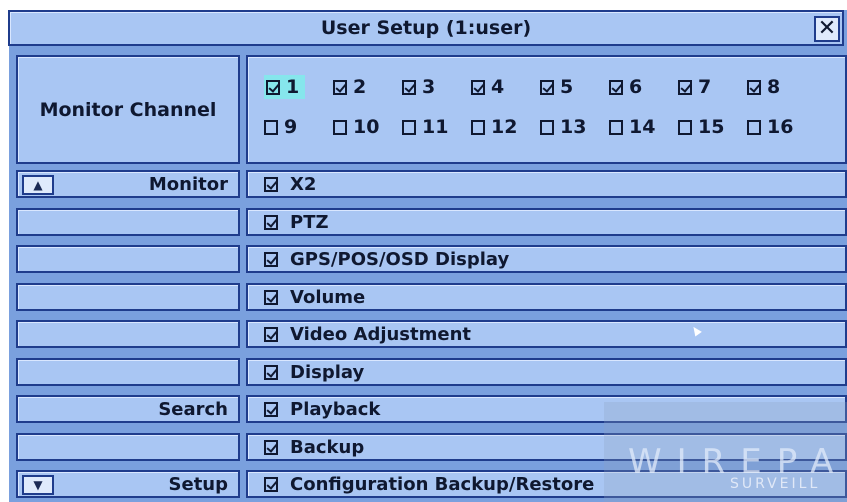 Image resolution: width=847 pixels, height=502 pixels. I want to click on close-button: ✕, so click(827, 29).